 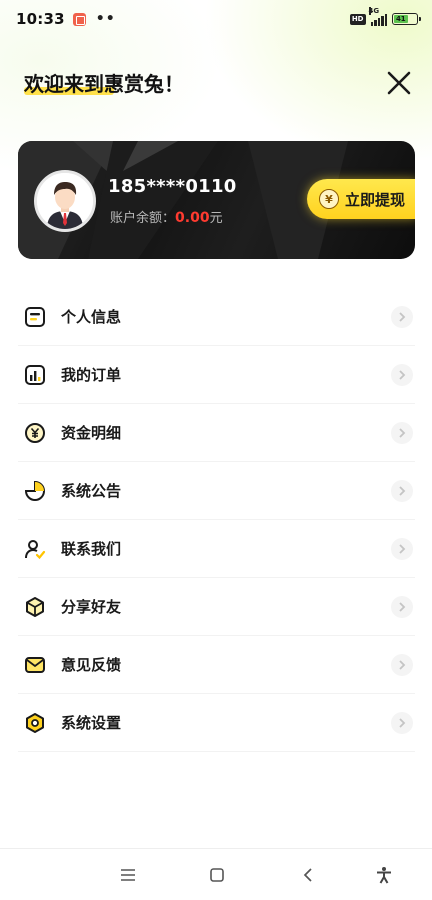 I want to click on accessibility-icon, so click(x=384, y=875).